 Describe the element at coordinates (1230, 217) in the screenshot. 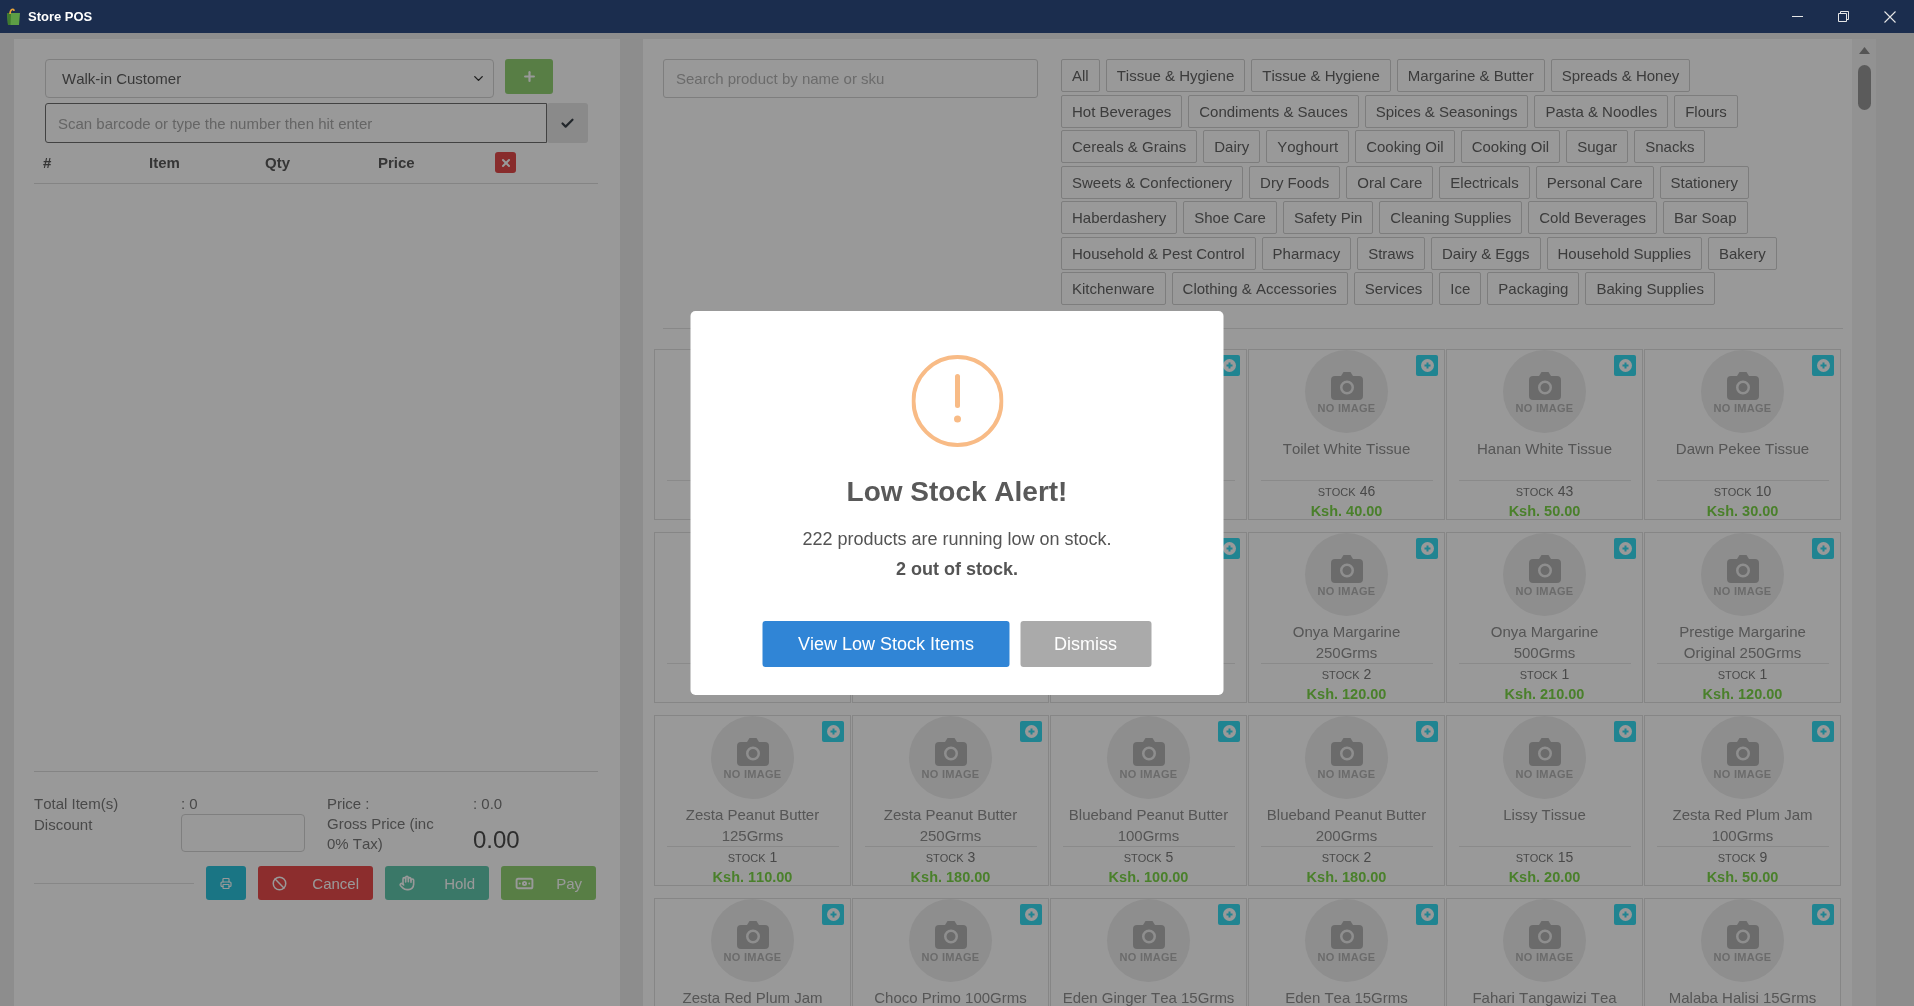

I see `category-button: Shoe Care` at that location.